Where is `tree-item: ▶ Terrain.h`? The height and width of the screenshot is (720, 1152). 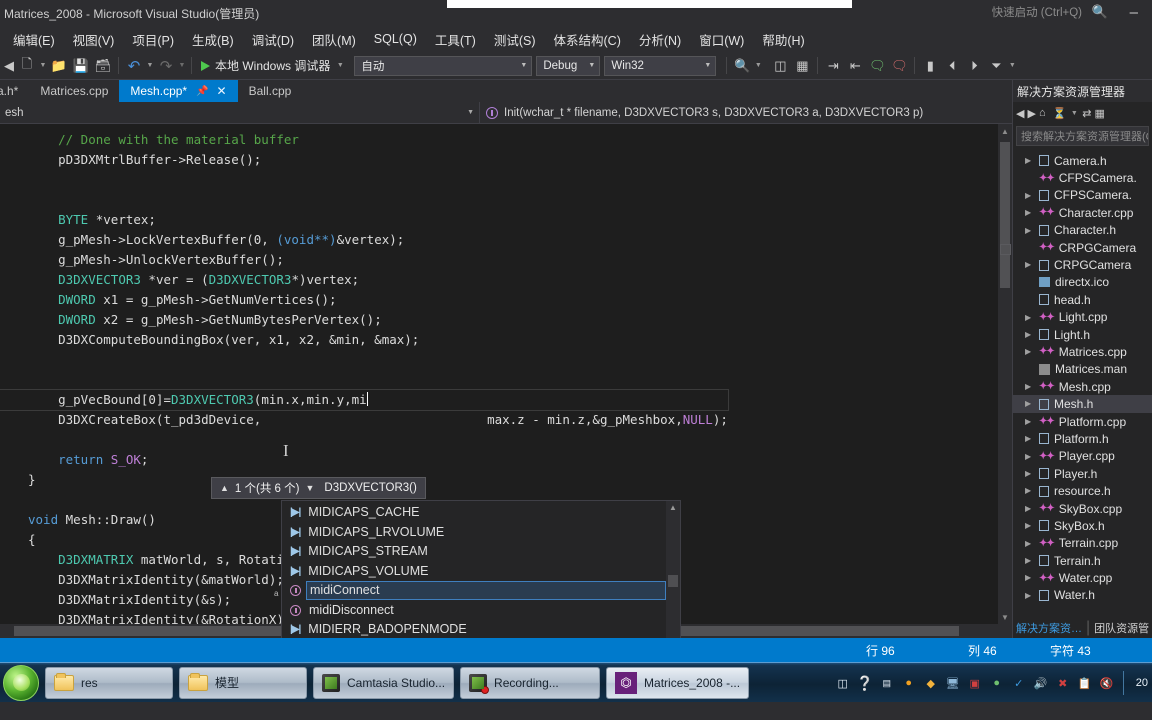 tree-item: ▶ Terrain.h is located at coordinates (1082, 560).